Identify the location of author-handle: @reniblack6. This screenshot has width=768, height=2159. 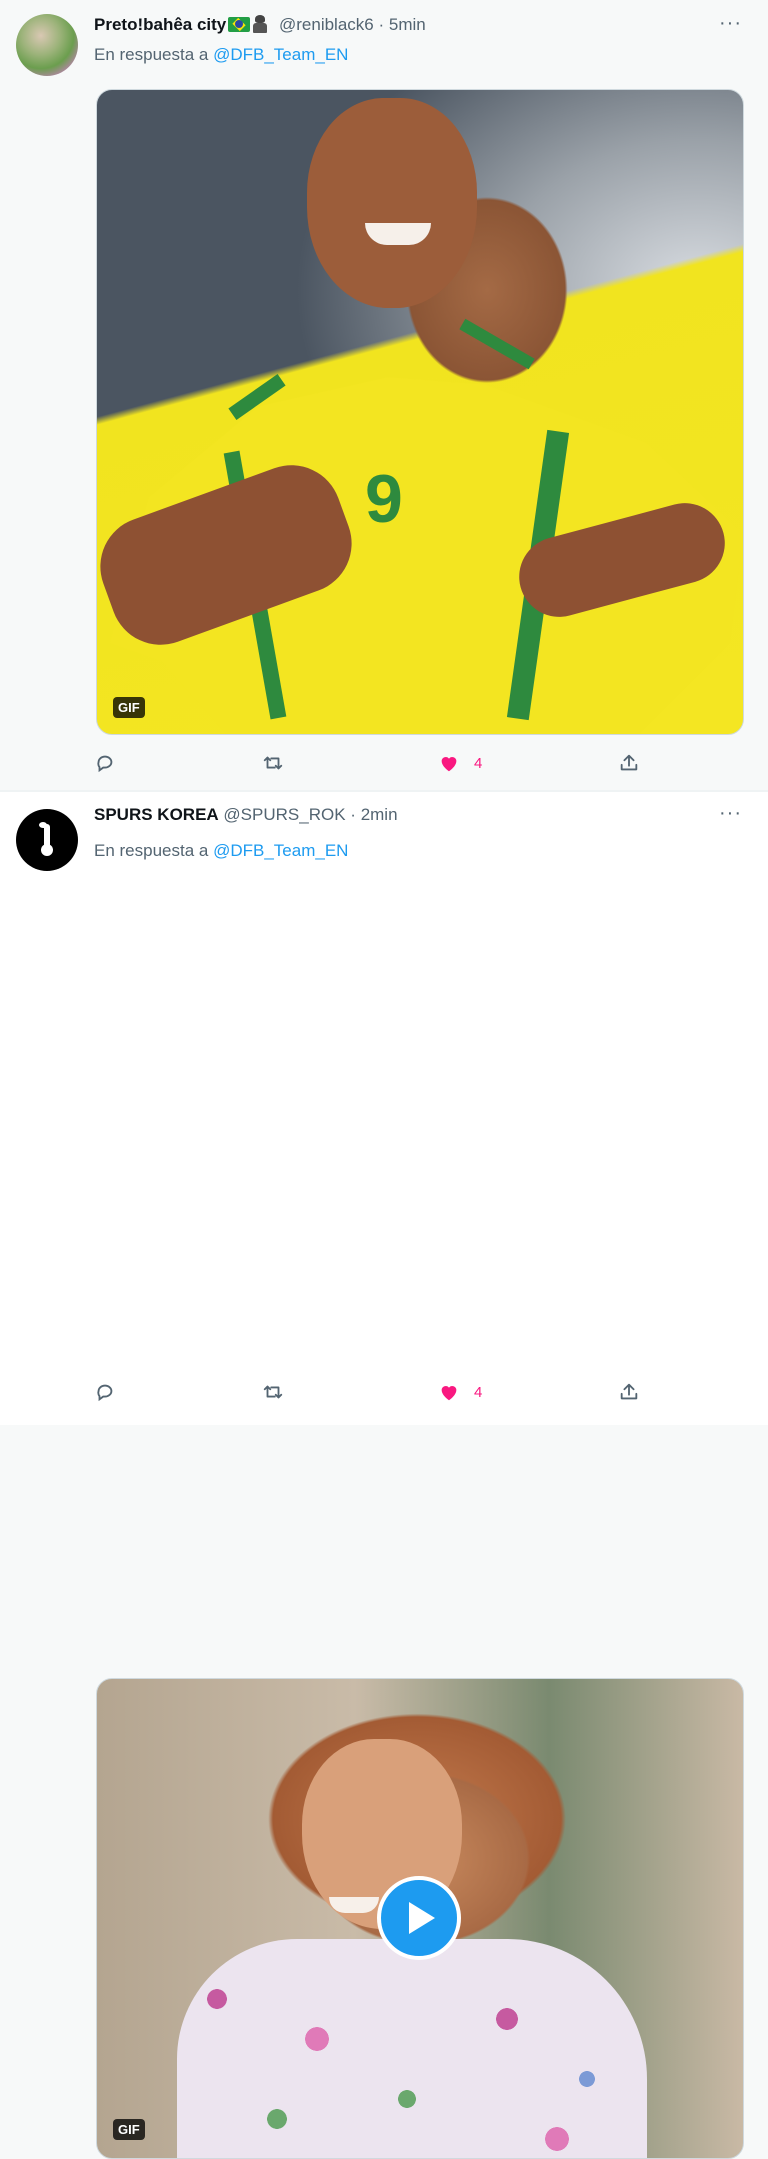
(326, 24).